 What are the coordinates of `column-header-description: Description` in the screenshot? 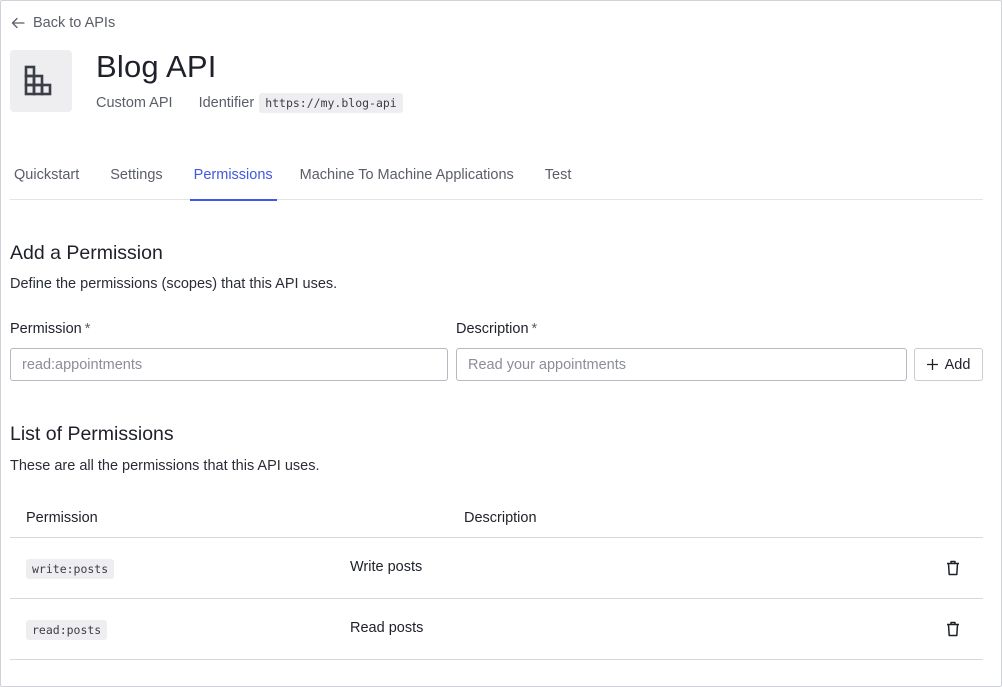 It's located at (500, 518).